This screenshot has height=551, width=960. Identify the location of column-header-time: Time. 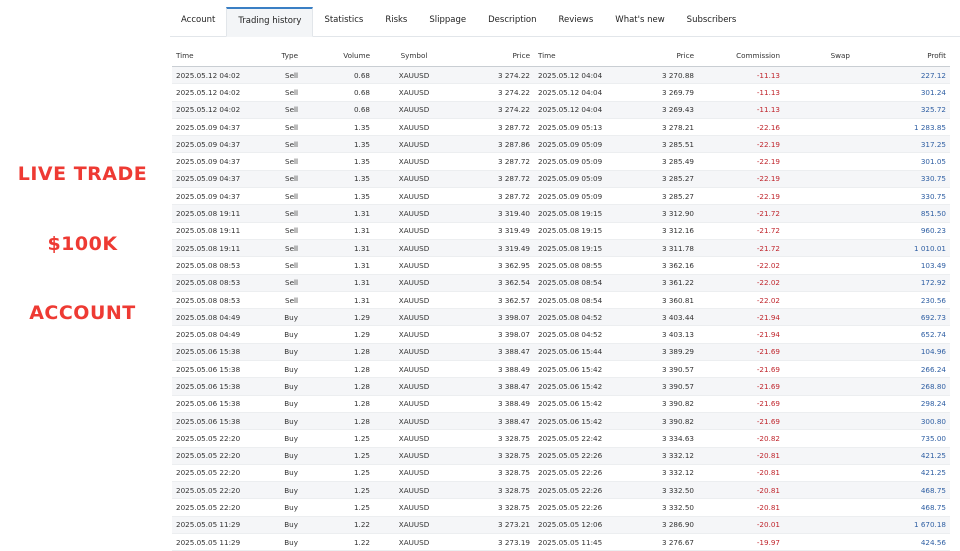
(217, 55).